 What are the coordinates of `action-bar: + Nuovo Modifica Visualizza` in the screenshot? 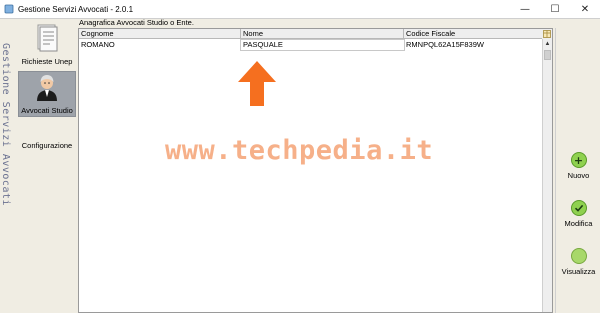 It's located at (577, 170).